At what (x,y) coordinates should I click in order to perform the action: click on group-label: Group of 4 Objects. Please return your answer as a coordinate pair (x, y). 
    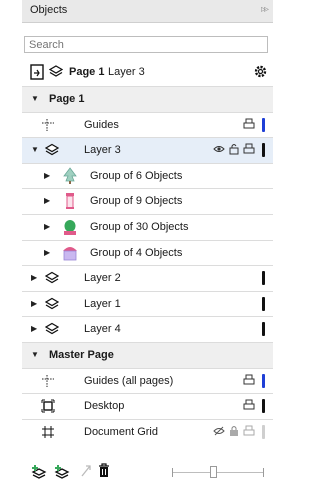
    Looking at the image, I should click on (136, 252).